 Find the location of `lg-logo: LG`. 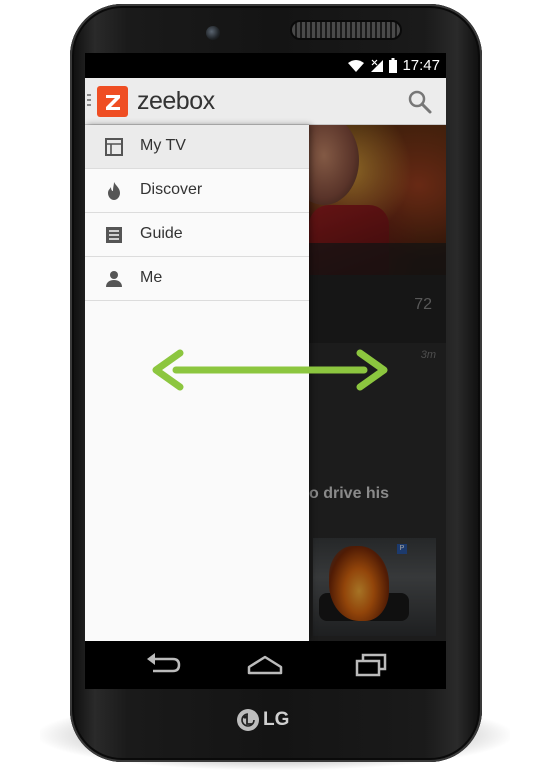

lg-logo: LG is located at coordinates (263, 720).